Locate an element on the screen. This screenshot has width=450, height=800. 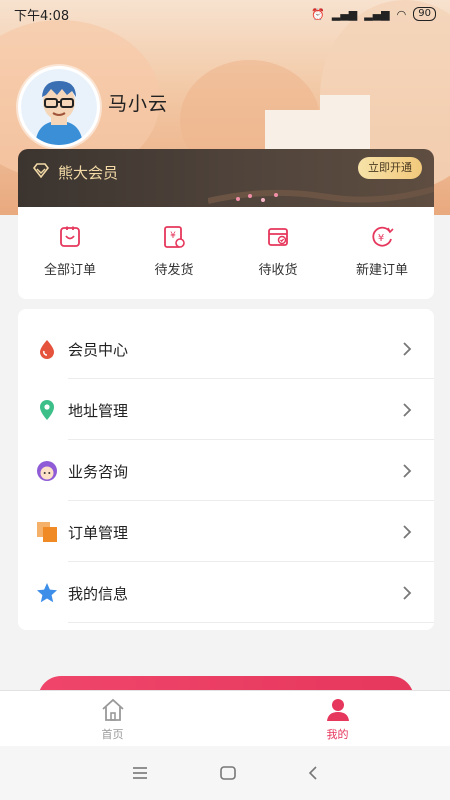
avatar-image is located at coordinates (59, 107).